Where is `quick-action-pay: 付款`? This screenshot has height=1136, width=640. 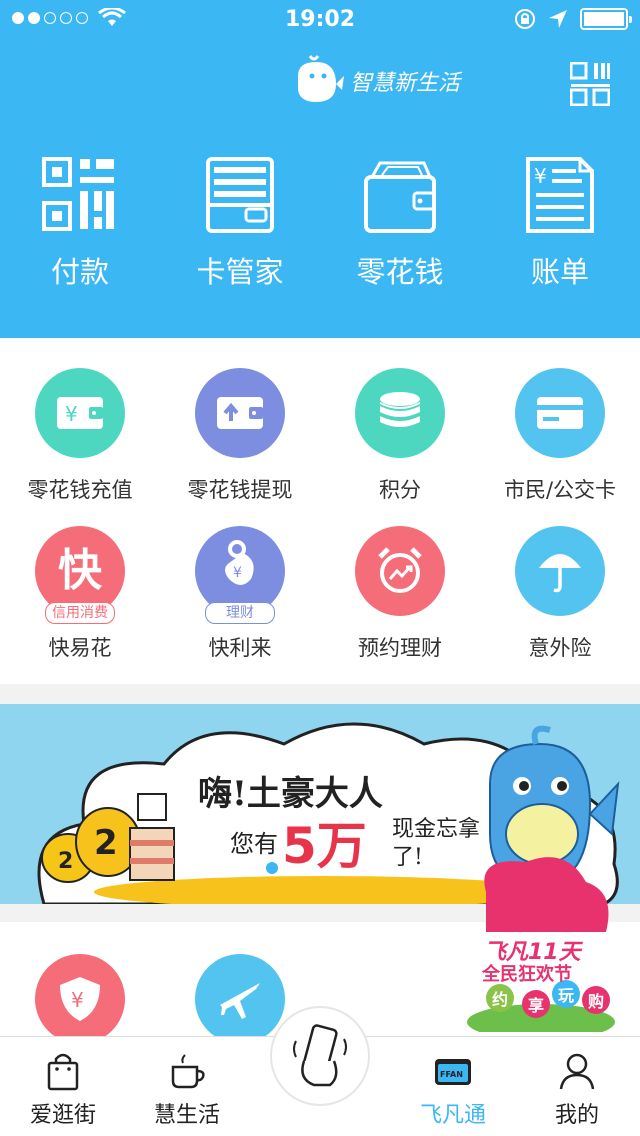 quick-action-pay: 付款 is located at coordinates (80, 223).